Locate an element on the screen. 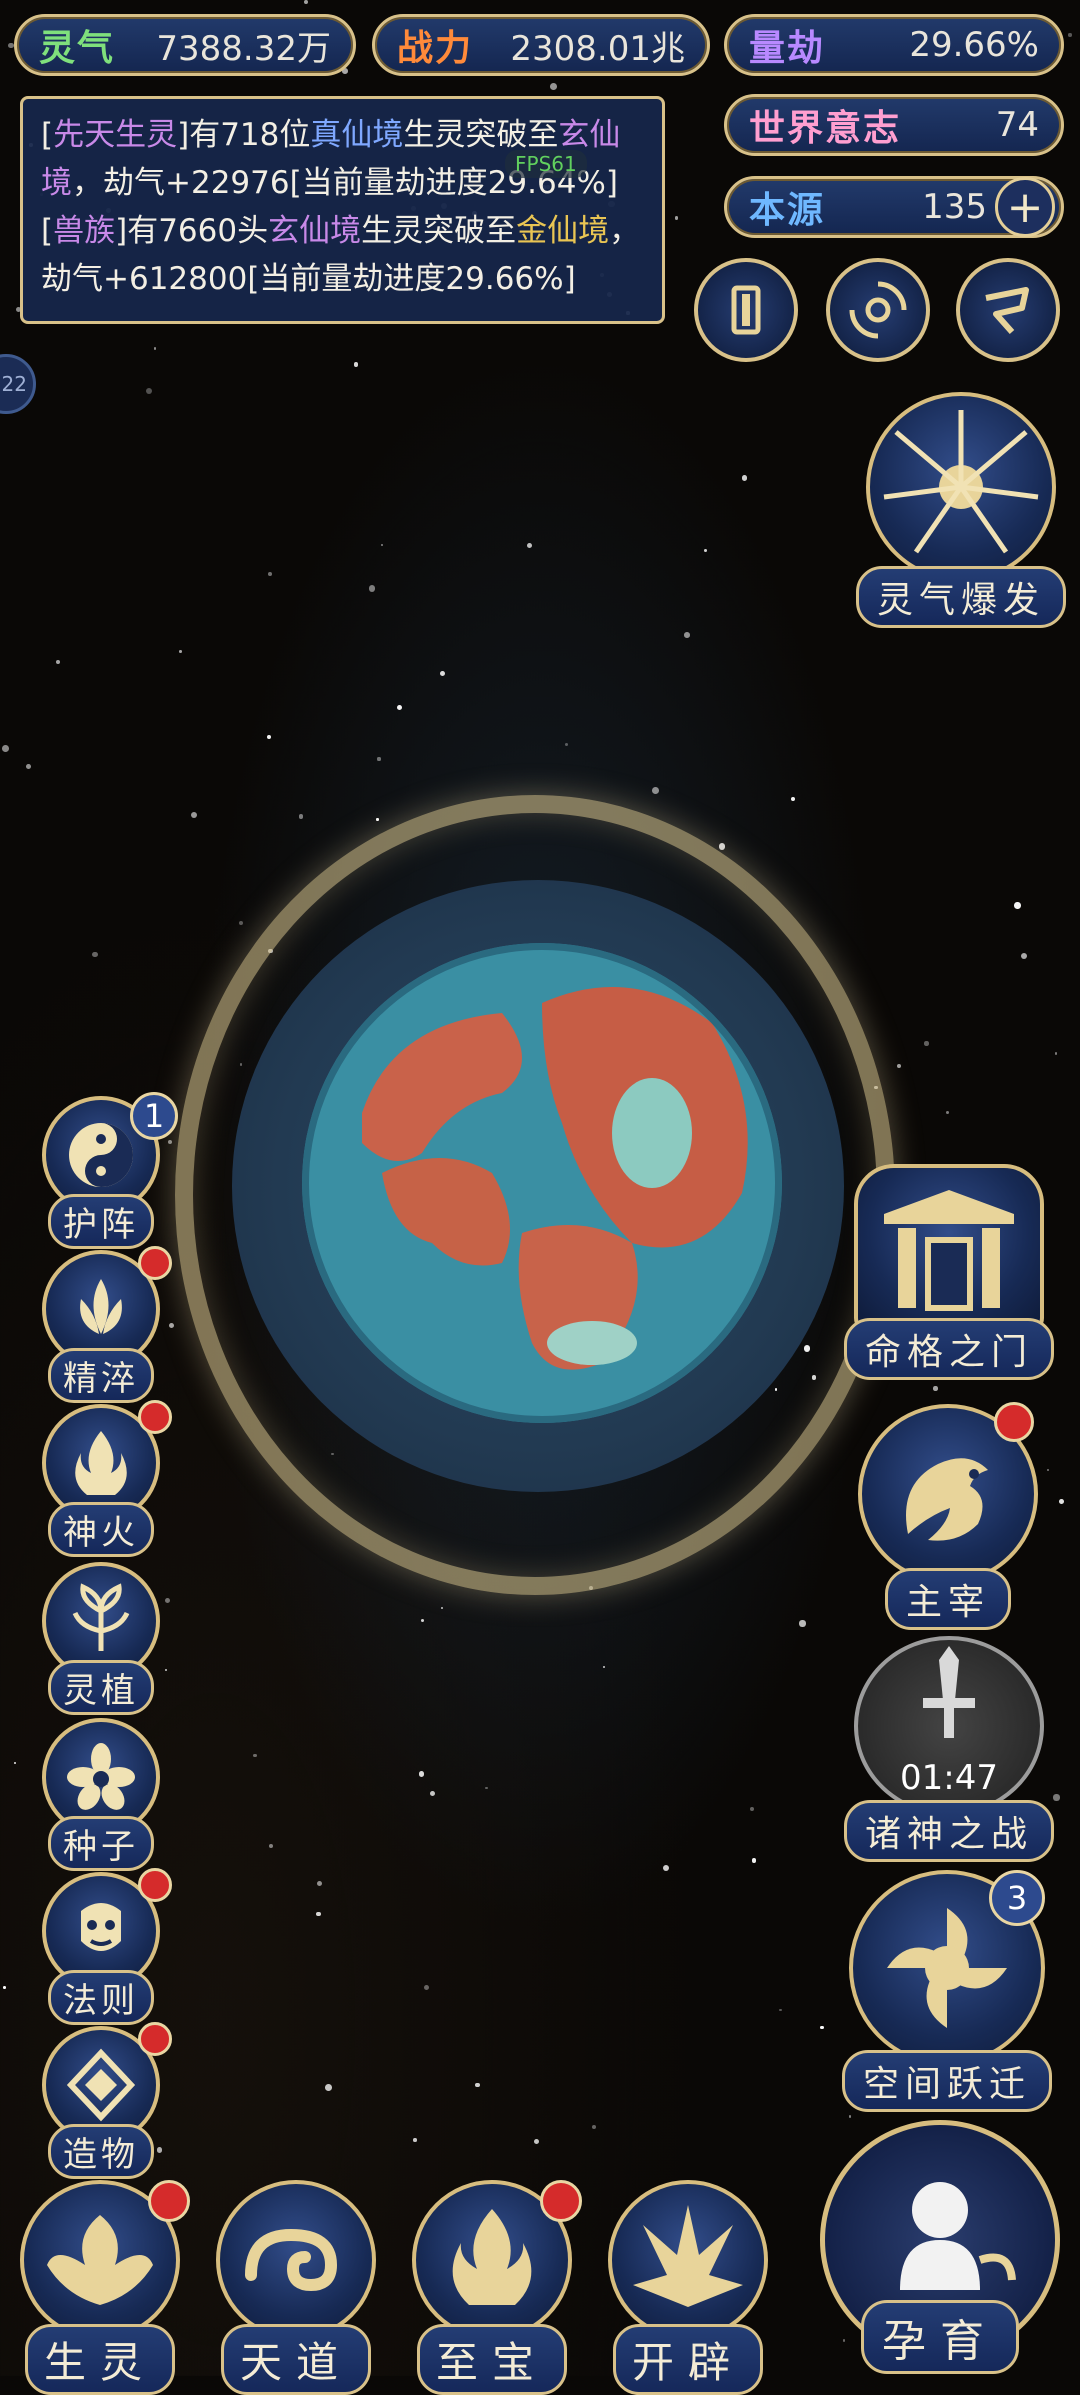  zaowu-label: 造物 is located at coordinates (101, 2151).